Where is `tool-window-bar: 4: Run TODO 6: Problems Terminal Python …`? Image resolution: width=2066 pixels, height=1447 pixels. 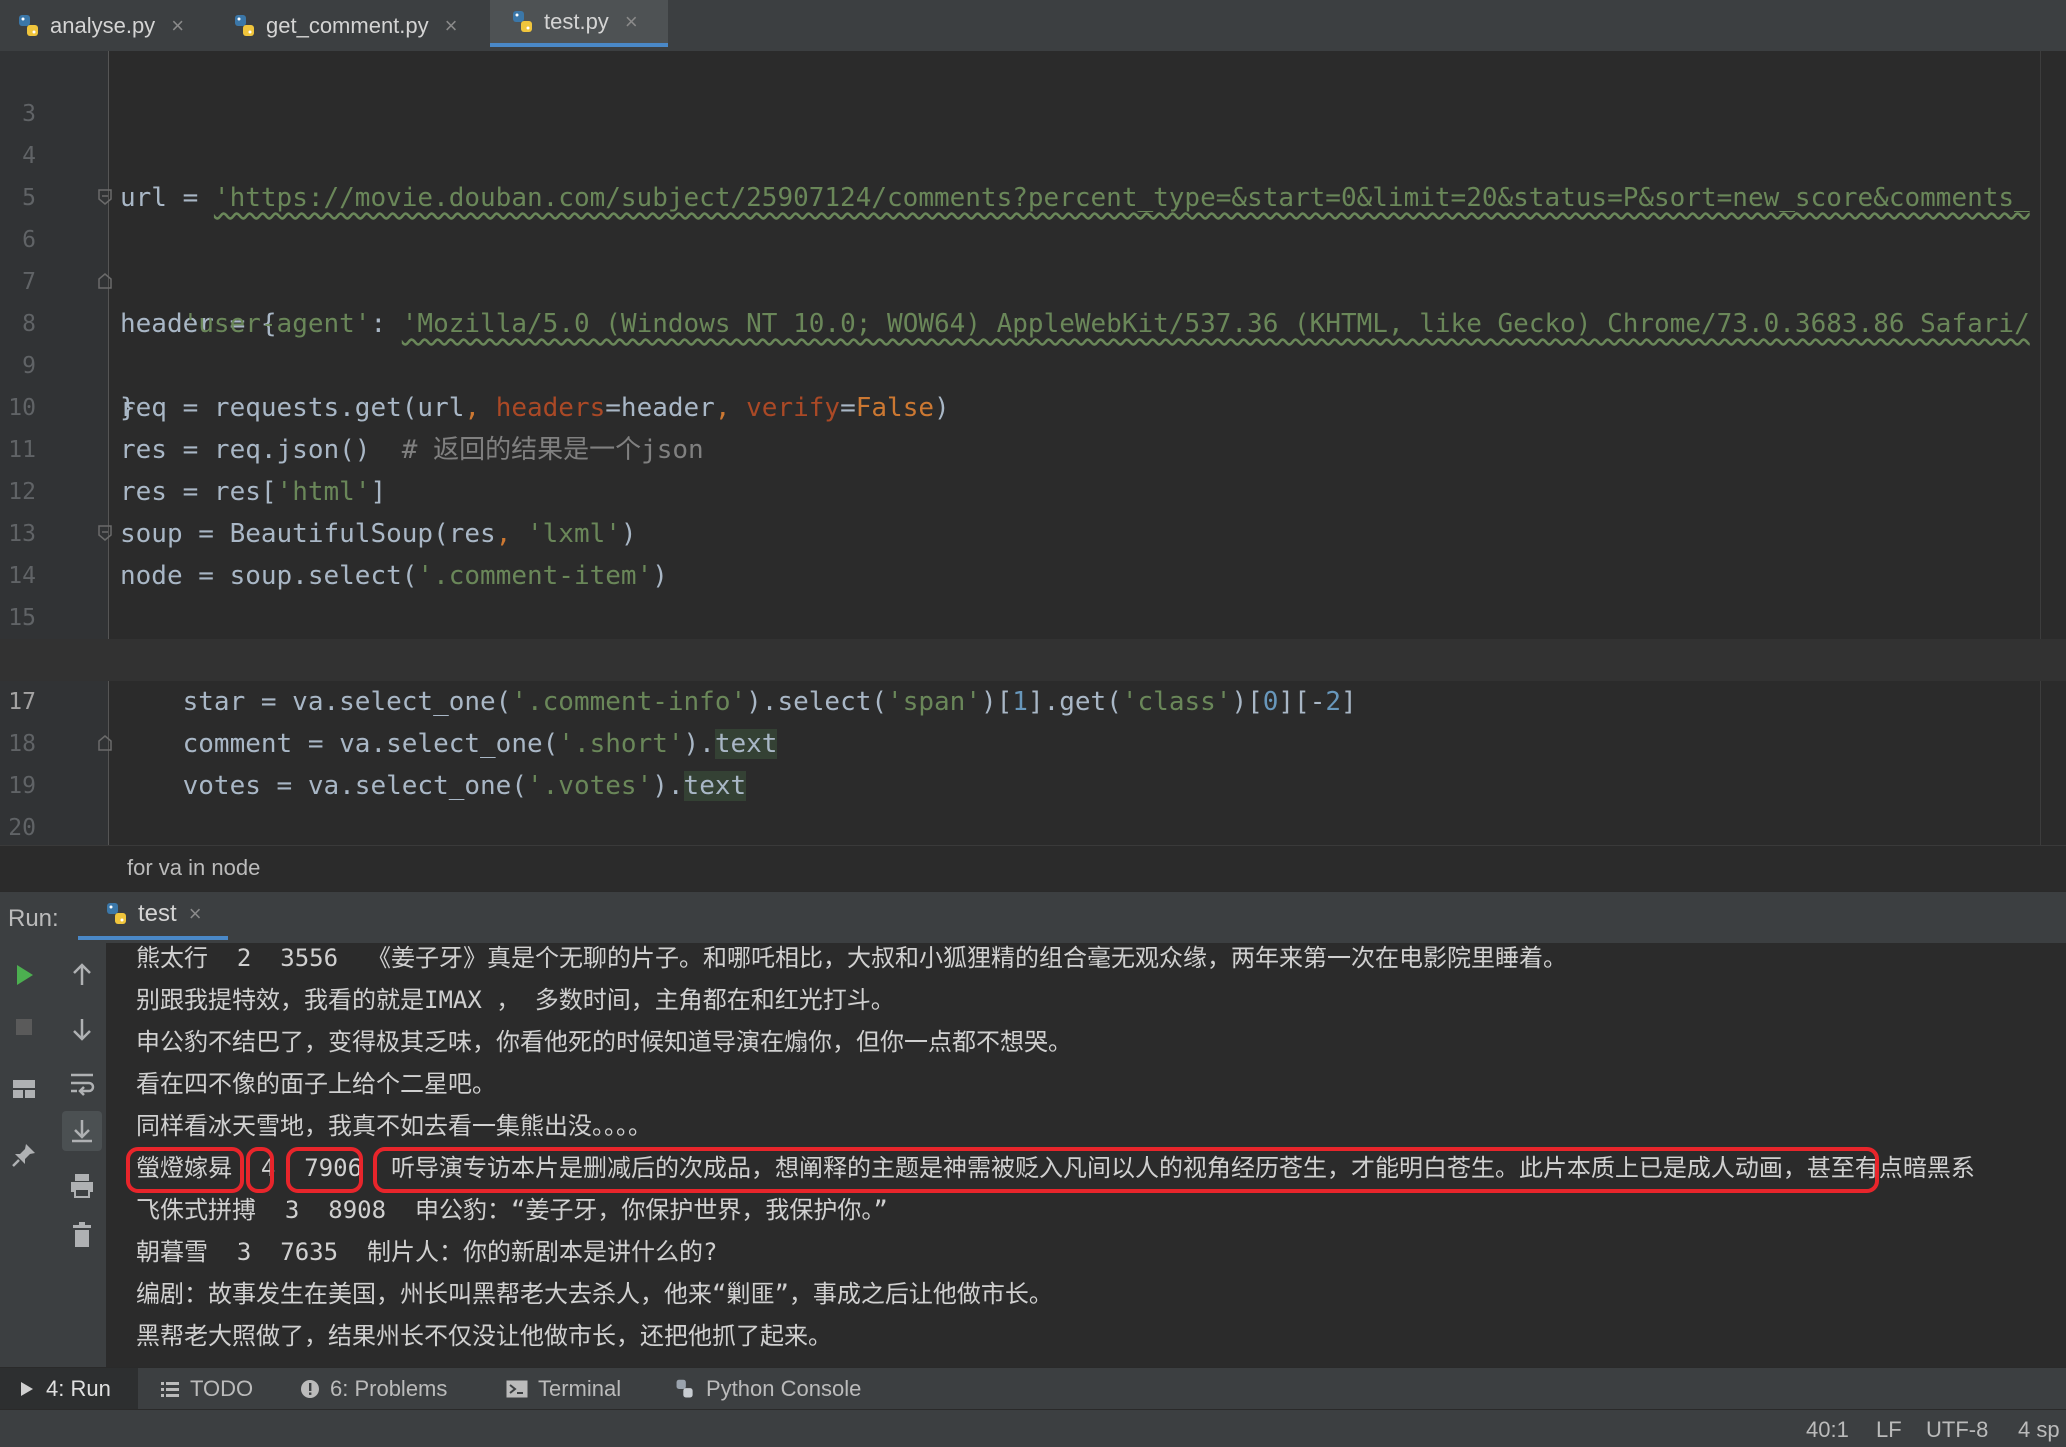
tool-window-bar: 4: Run TODO 6: Problems Terminal Python … is located at coordinates (1033, 1388).